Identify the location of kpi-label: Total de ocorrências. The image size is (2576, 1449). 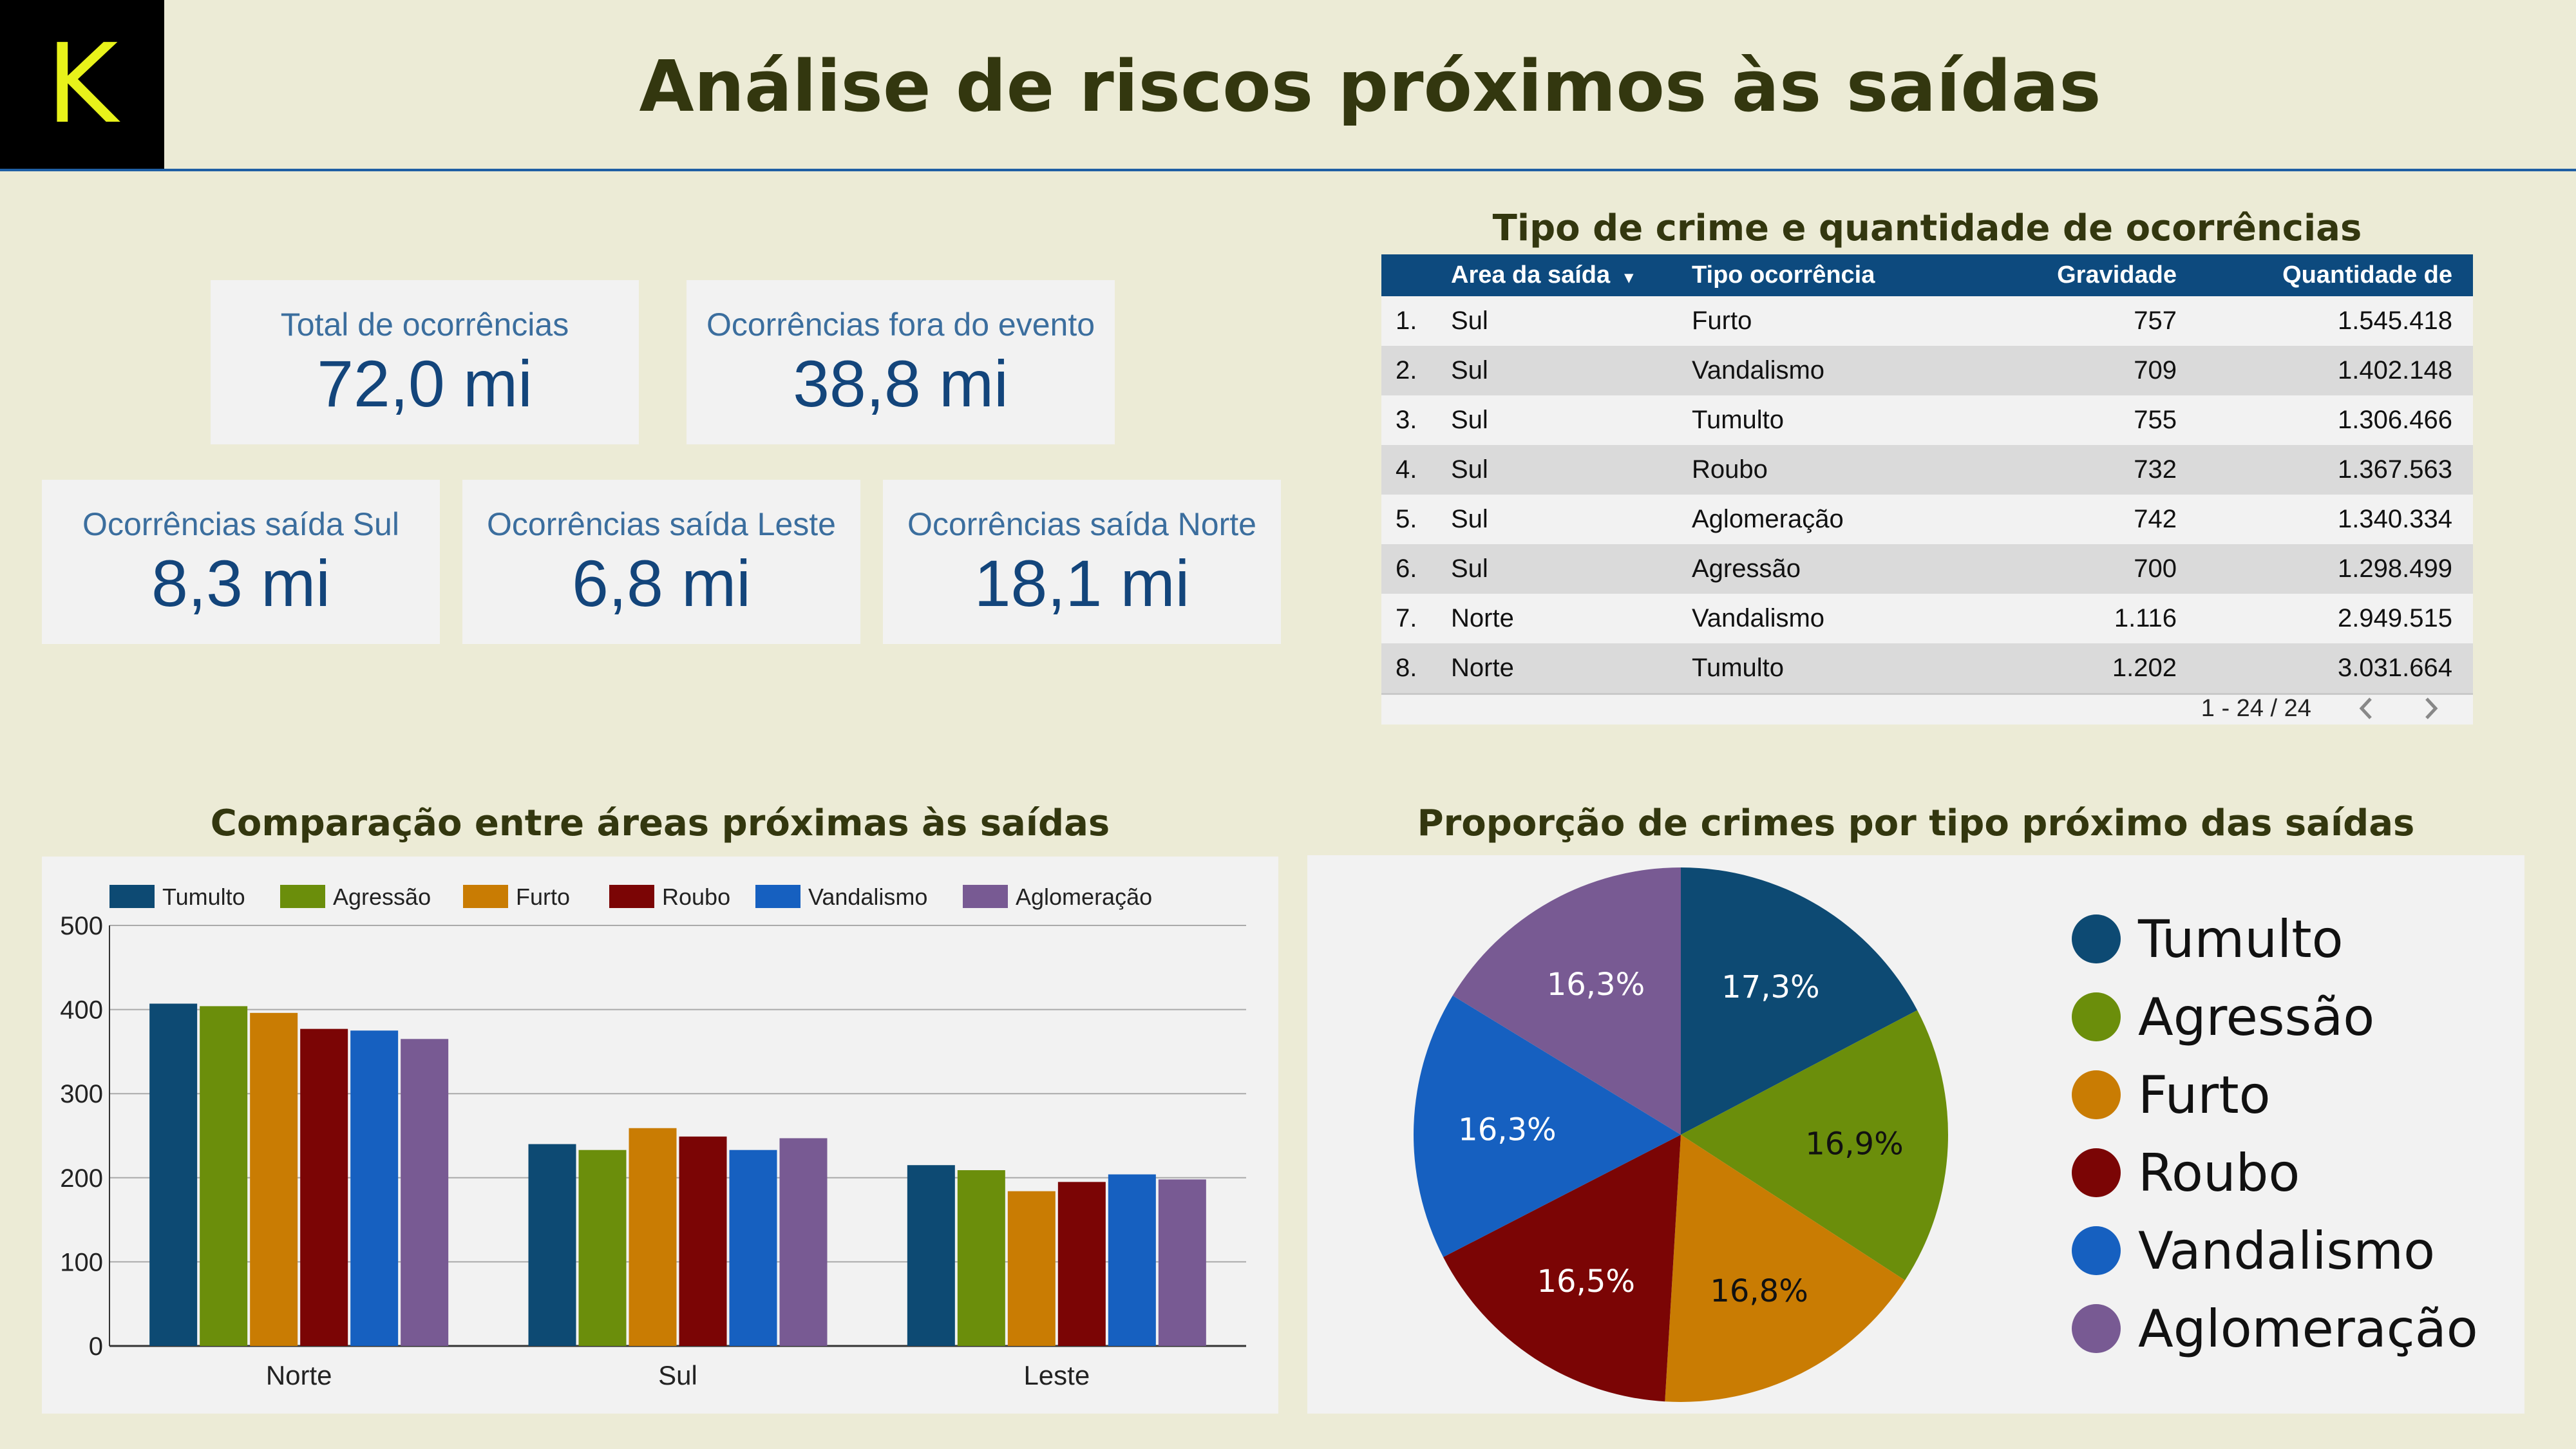
(425, 325).